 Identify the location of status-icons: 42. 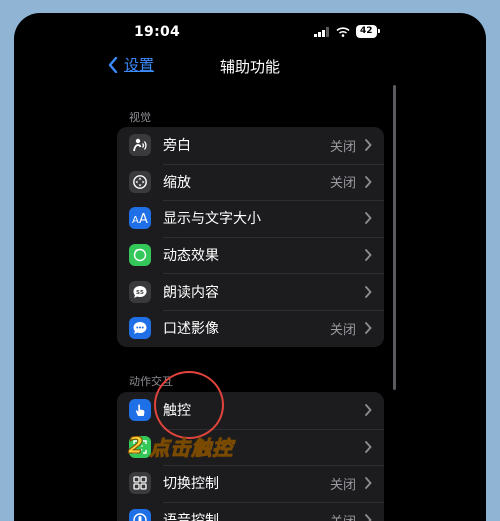
(347, 31).